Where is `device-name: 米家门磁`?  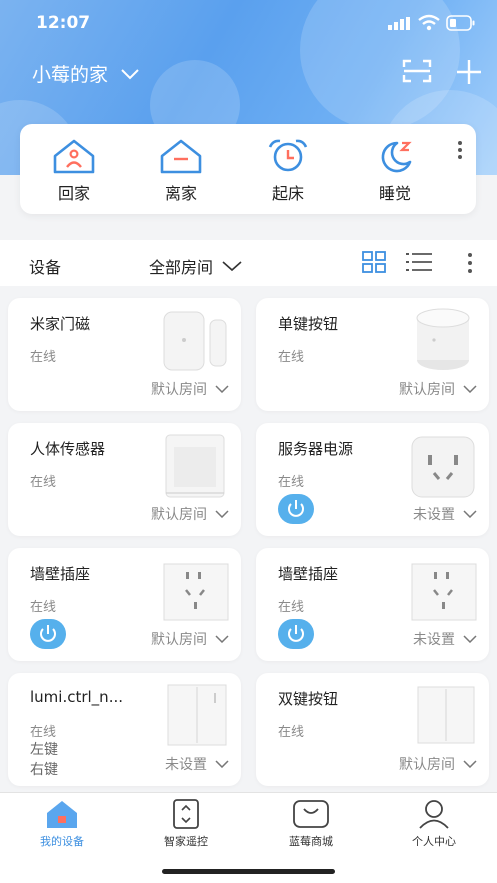 device-name: 米家门磁 is located at coordinates (60, 324).